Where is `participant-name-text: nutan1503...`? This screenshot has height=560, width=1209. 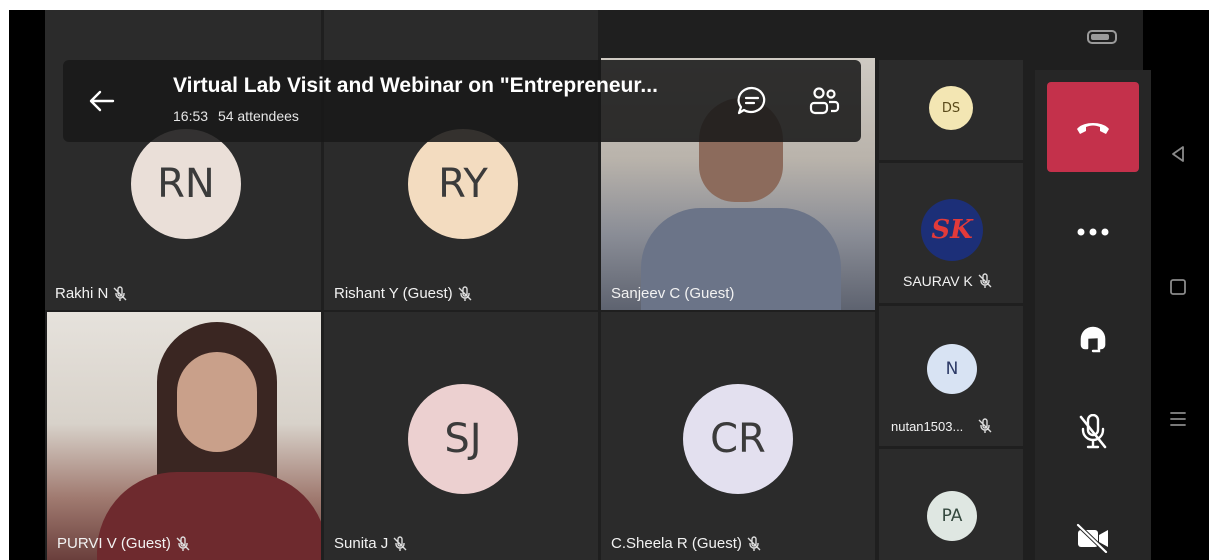 participant-name-text: nutan1503... is located at coordinates (927, 426).